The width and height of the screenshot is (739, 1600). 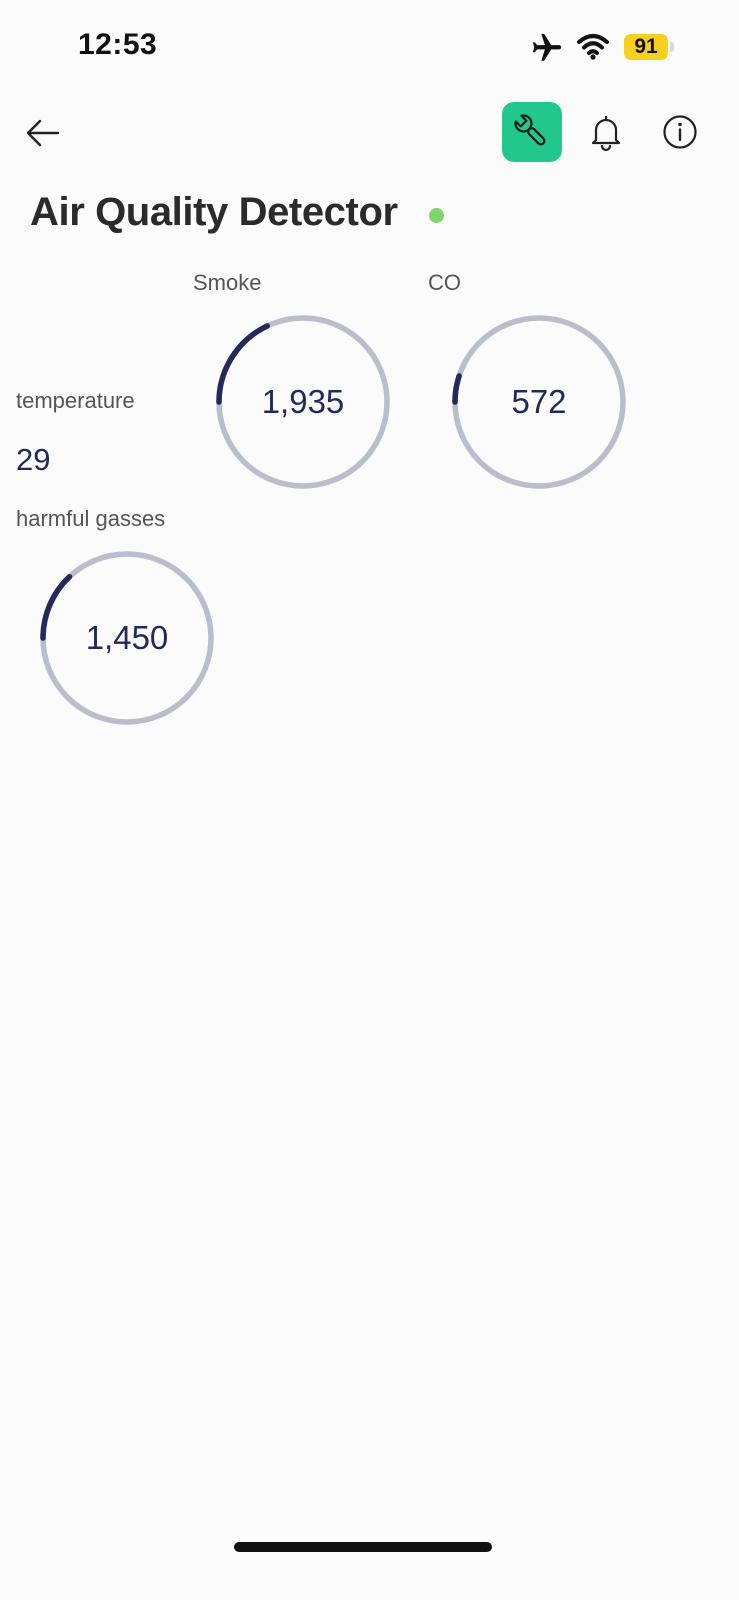 I want to click on harmful-gasses-value: 1,450, so click(x=127, y=637).